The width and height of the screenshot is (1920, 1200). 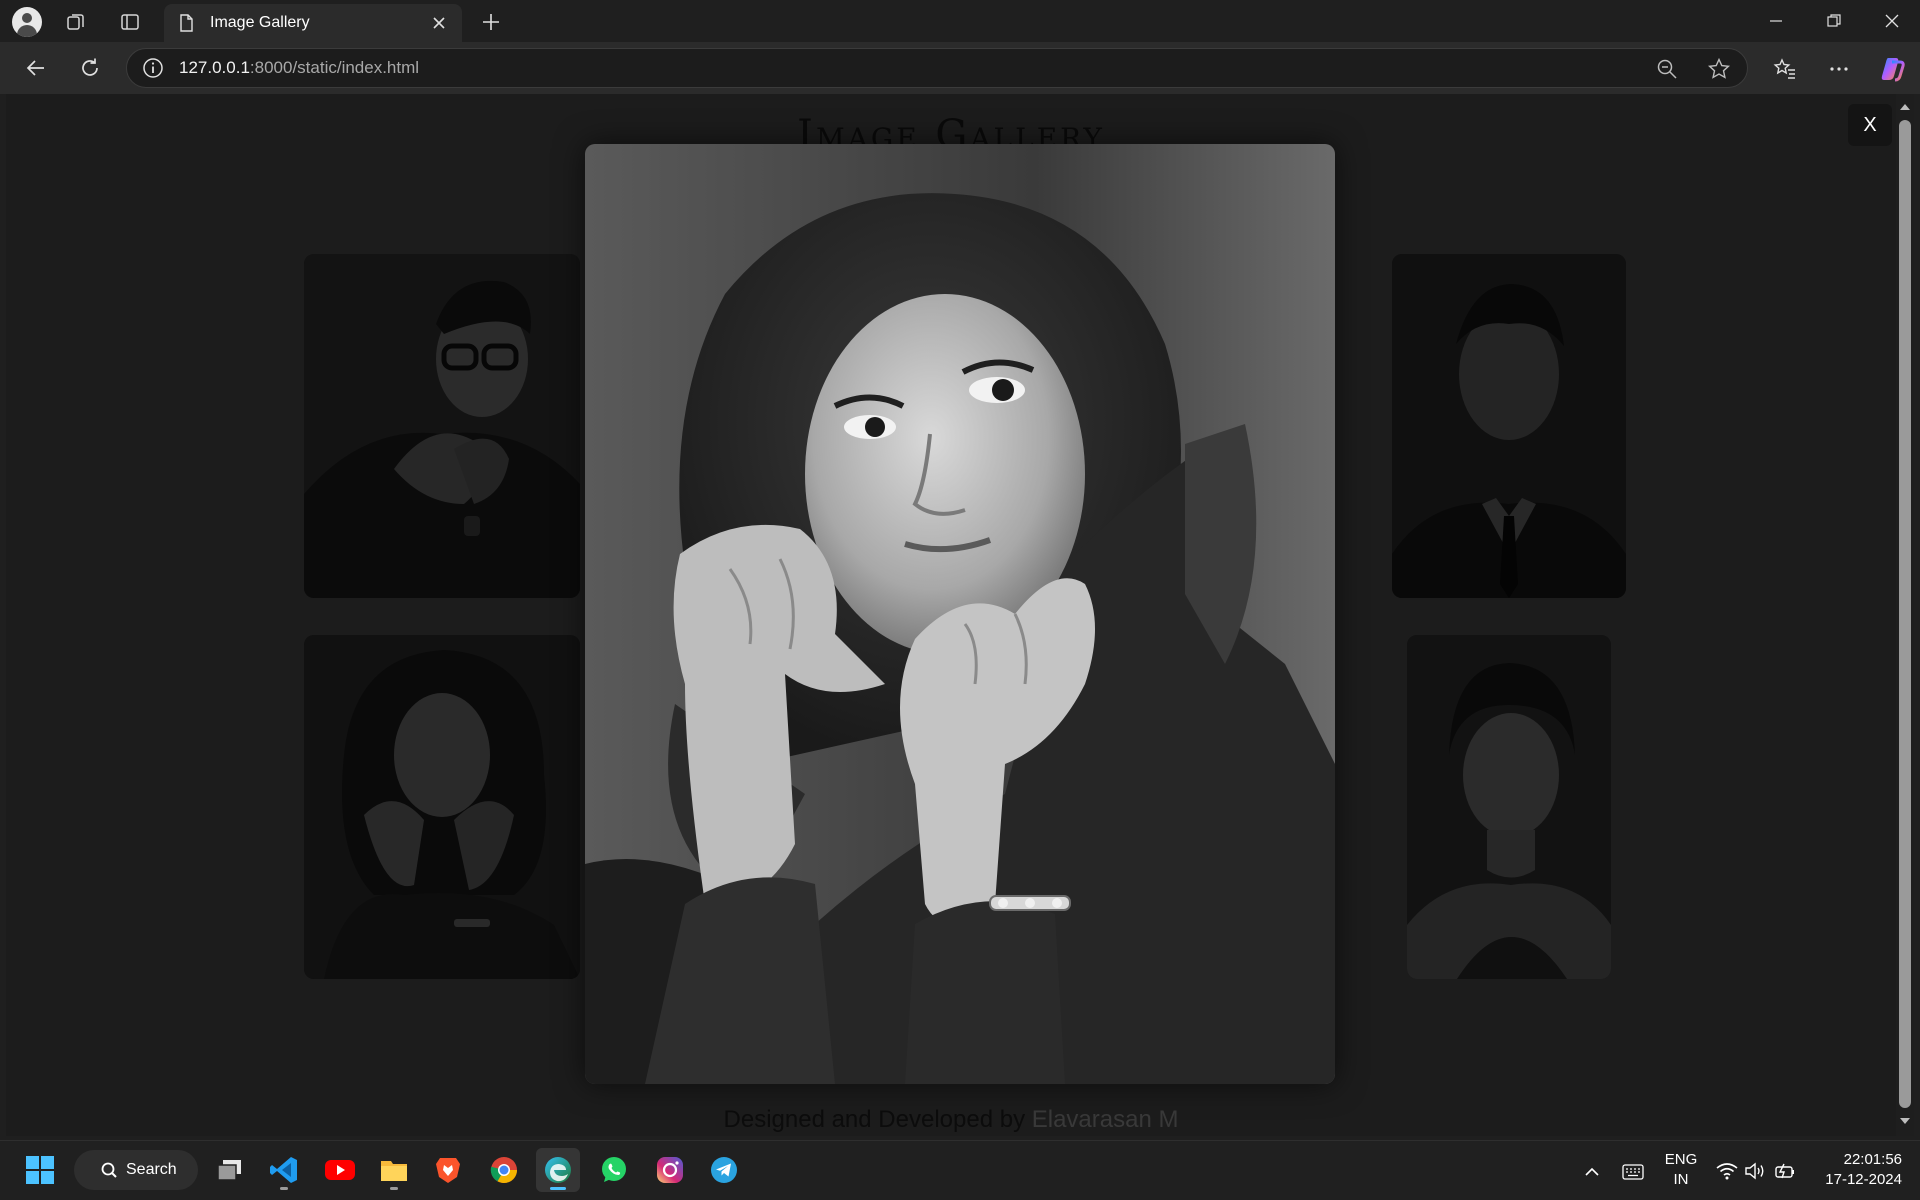 I want to click on taskbar-app-vscode, so click(x=284, y=1170).